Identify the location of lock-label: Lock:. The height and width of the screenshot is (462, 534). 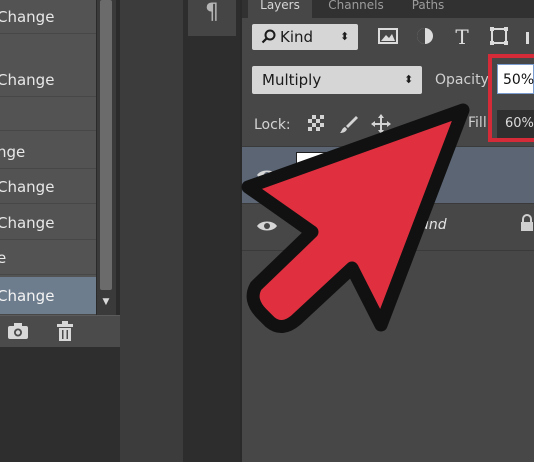
(272, 125).